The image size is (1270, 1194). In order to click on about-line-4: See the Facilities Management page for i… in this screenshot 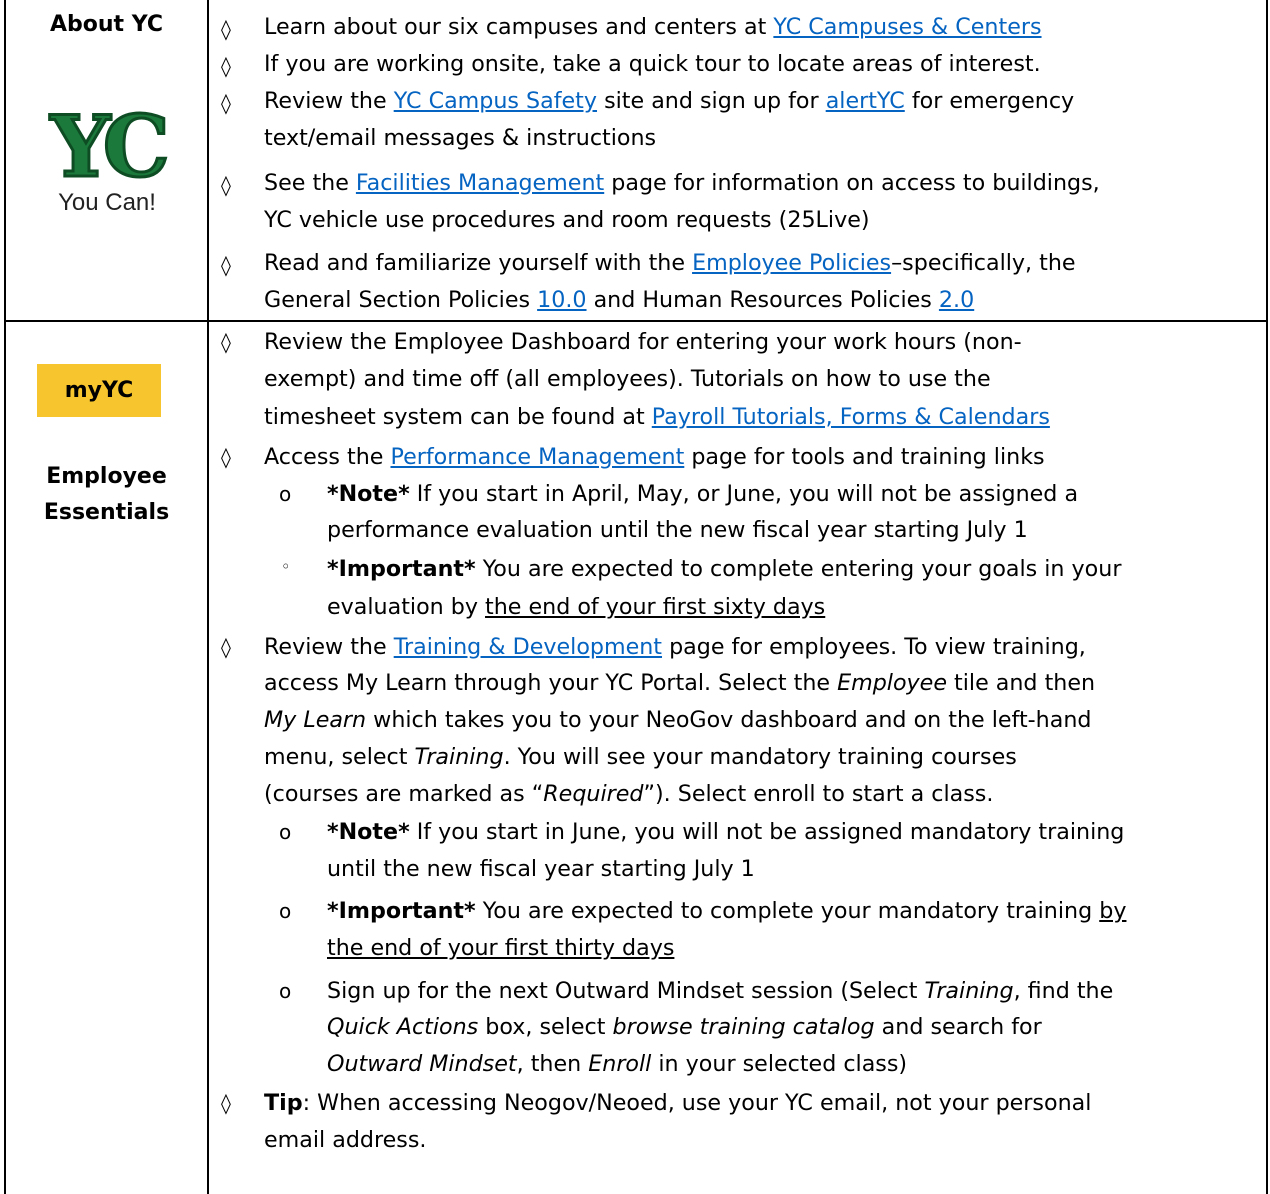, I will do `click(682, 183)`.